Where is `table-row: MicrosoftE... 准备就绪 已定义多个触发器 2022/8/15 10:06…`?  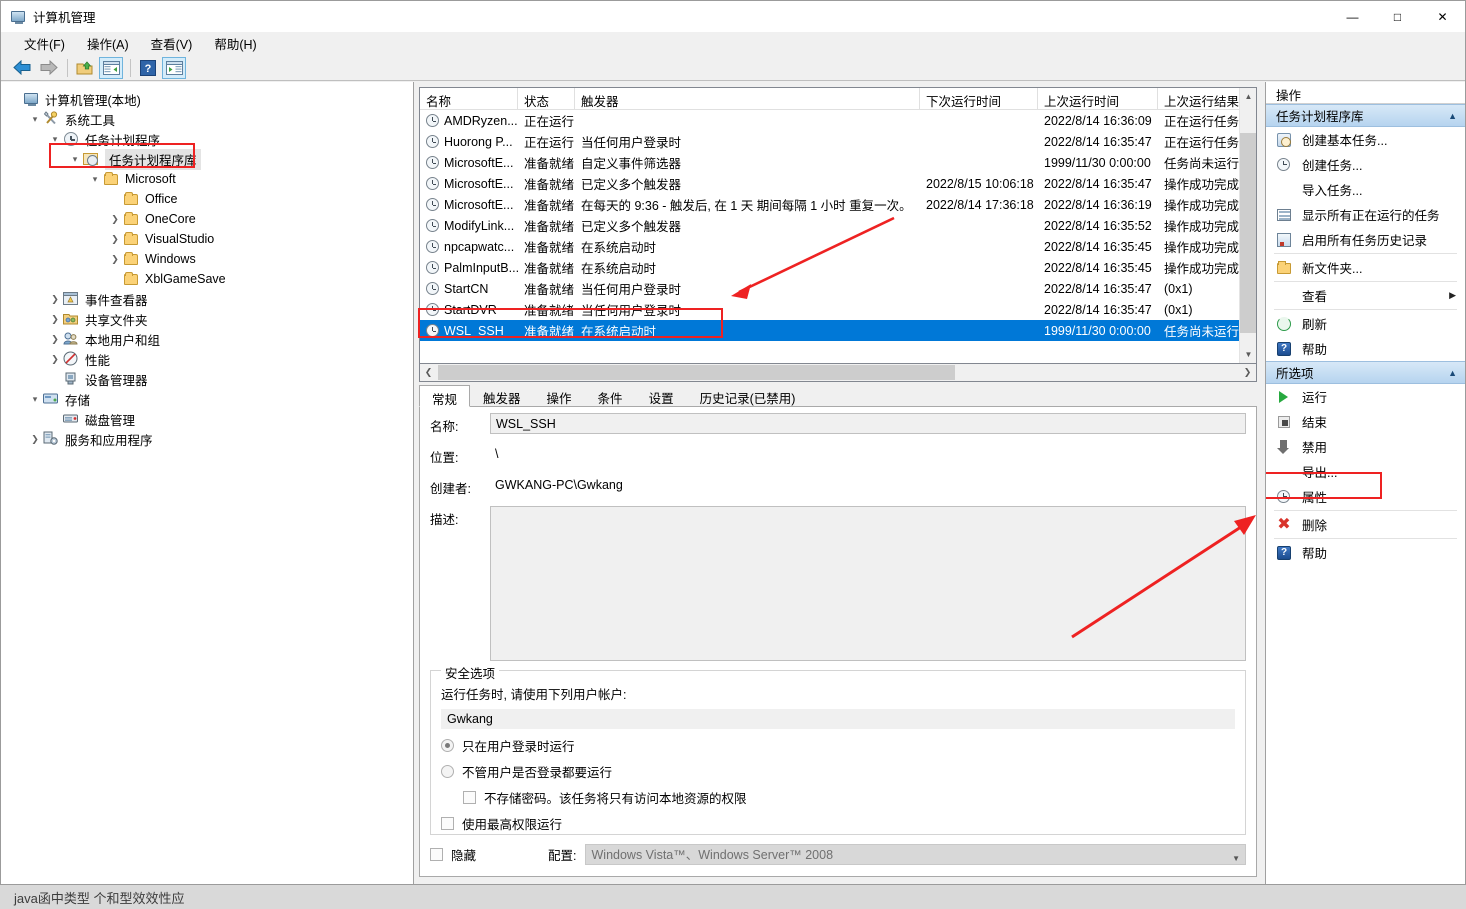
table-row: MicrosoftE... 准备就绪 已定义多个触发器 2022/8/15 10:06… is located at coordinates (838, 183).